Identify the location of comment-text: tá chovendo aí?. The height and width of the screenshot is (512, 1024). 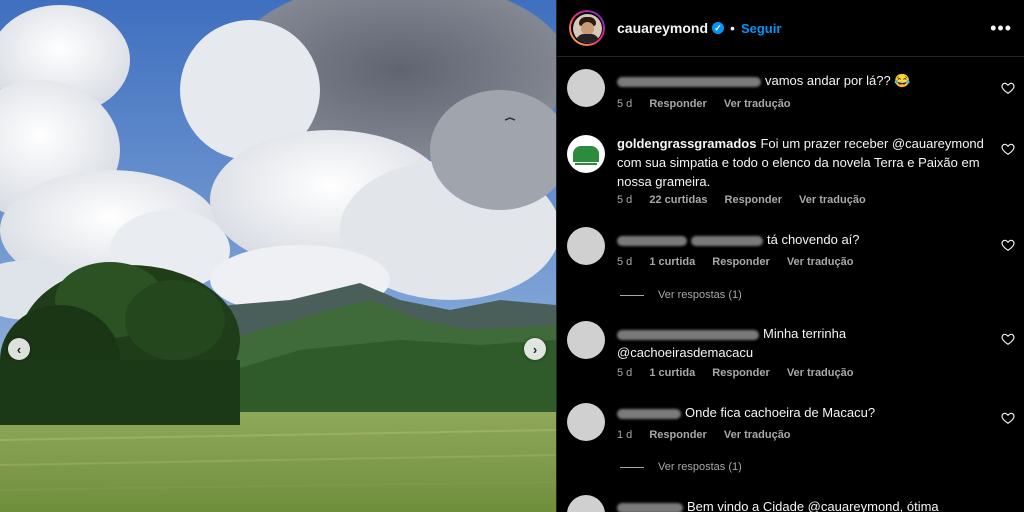
(813, 239).